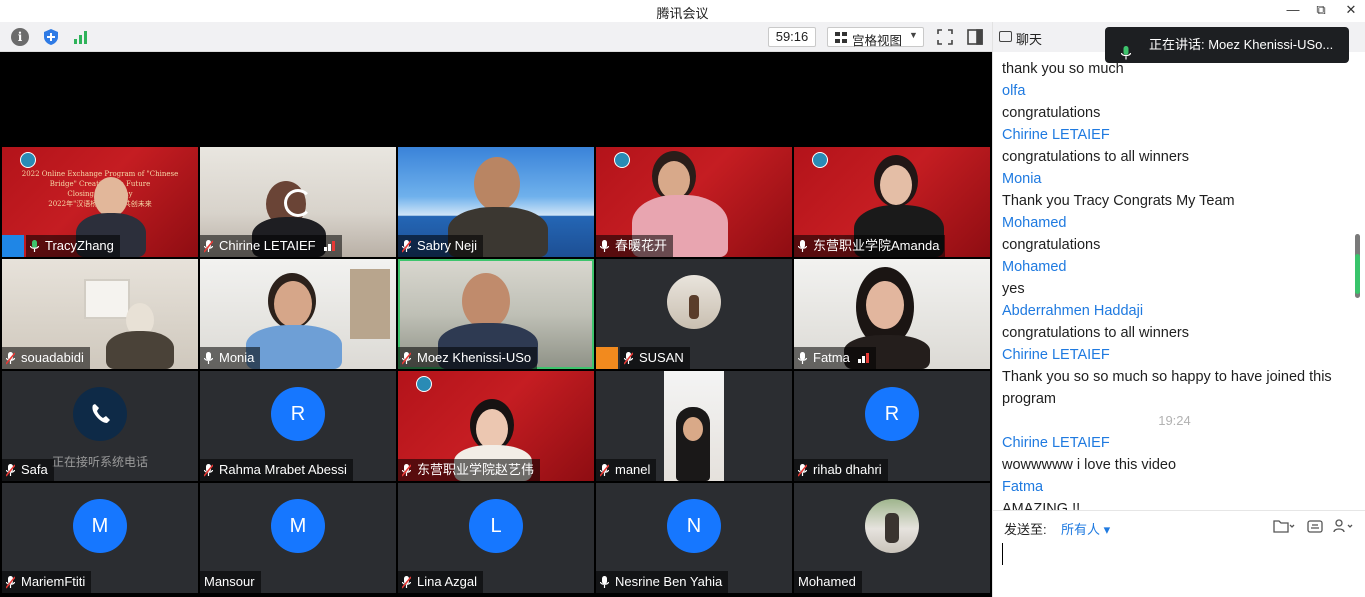  What do you see at coordinates (1002, 554) in the screenshot?
I see `chat-input` at bounding box center [1002, 554].